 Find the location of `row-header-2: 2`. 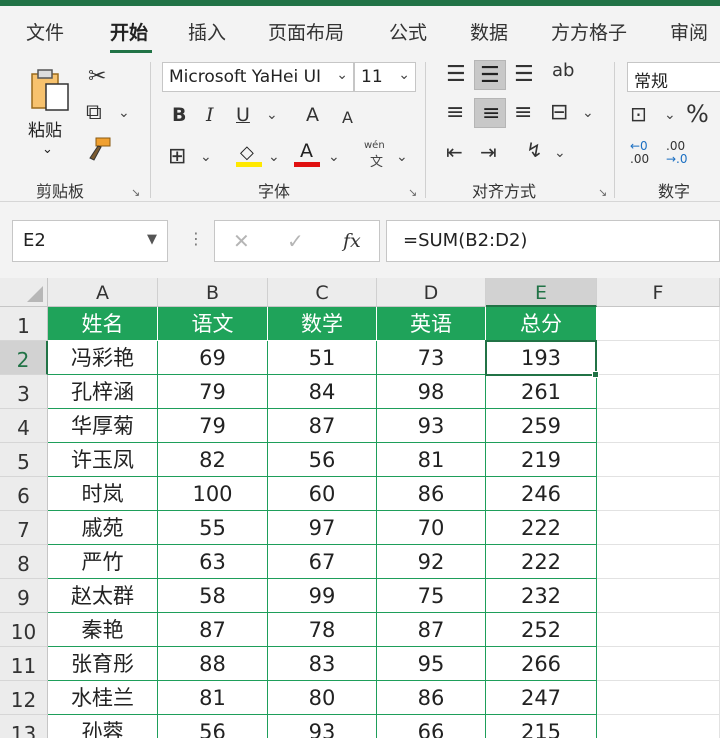

row-header-2: 2 is located at coordinates (24, 358).